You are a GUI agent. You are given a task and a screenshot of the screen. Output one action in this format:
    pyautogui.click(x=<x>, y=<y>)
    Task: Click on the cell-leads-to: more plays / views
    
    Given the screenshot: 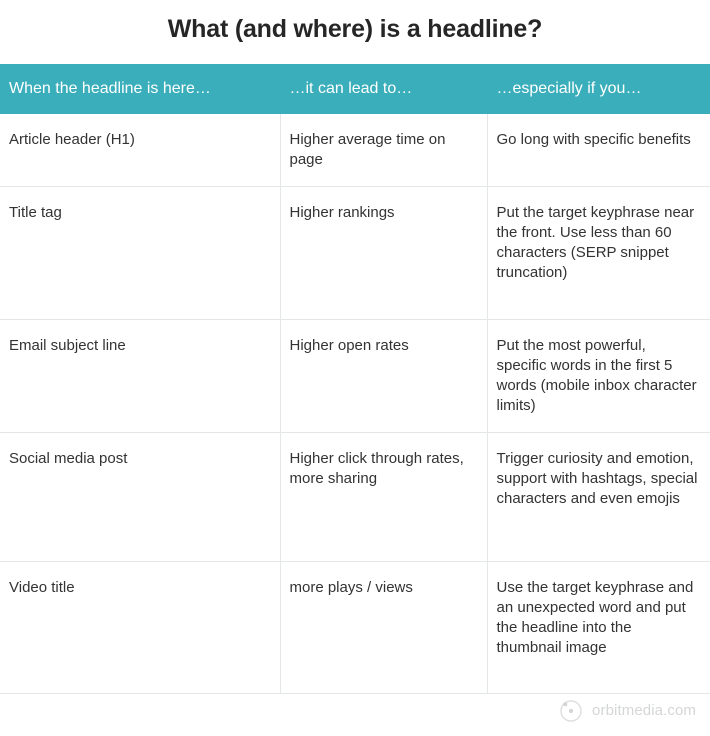 What is the action you would take?
    pyautogui.click(x=383, y=627)
    